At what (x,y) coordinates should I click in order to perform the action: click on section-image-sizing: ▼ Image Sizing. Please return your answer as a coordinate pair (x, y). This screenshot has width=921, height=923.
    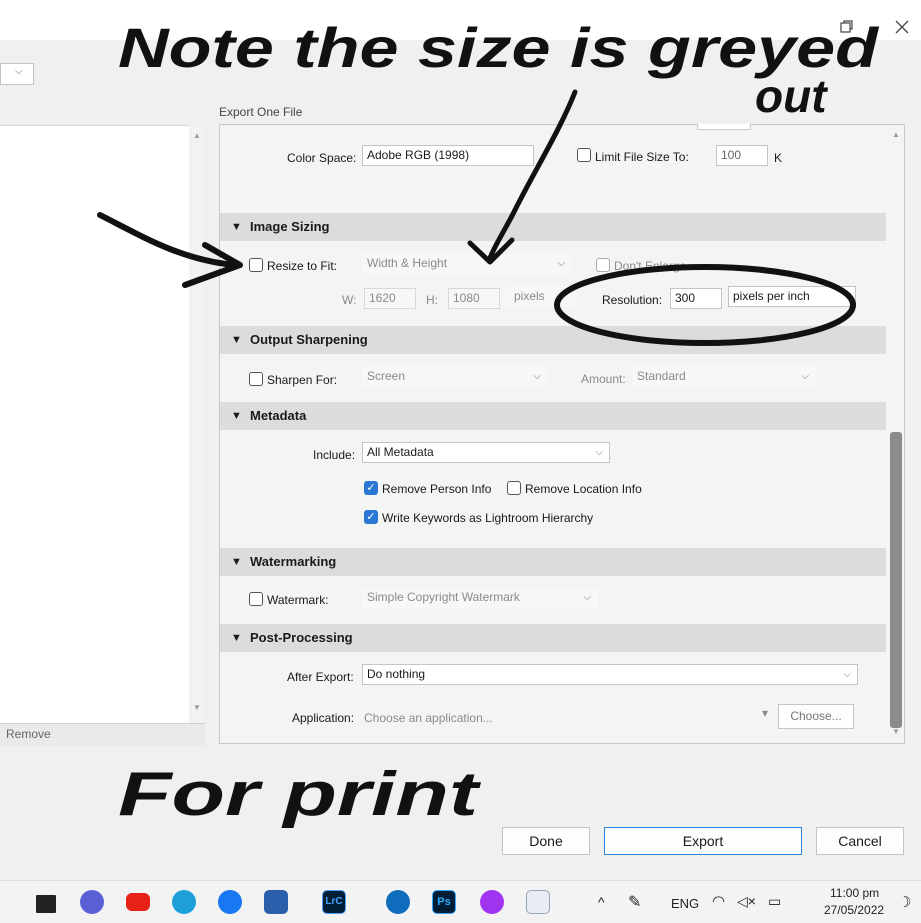
    Looking at the image, I should click on (553, 227).